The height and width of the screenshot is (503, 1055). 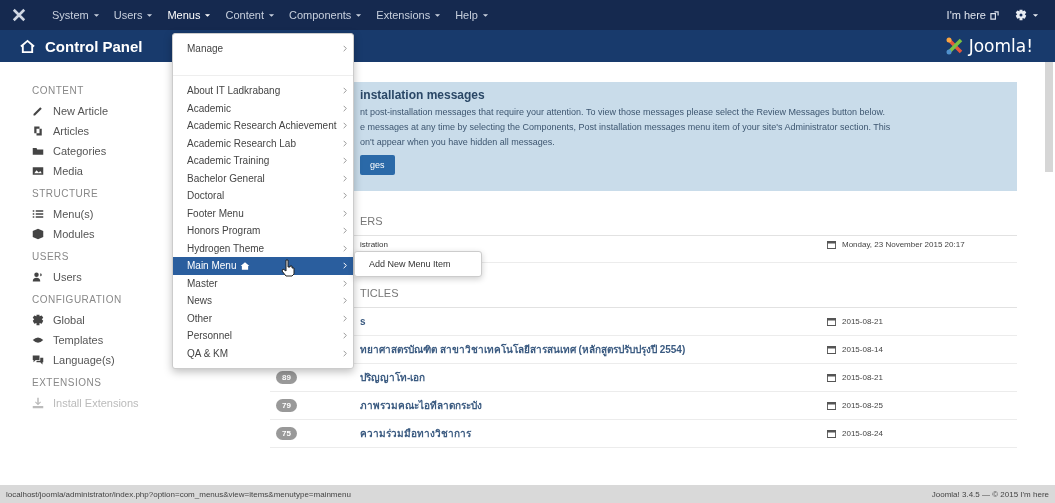 I want to click on dropdown-item: Manage, so click(x=263, y=48).